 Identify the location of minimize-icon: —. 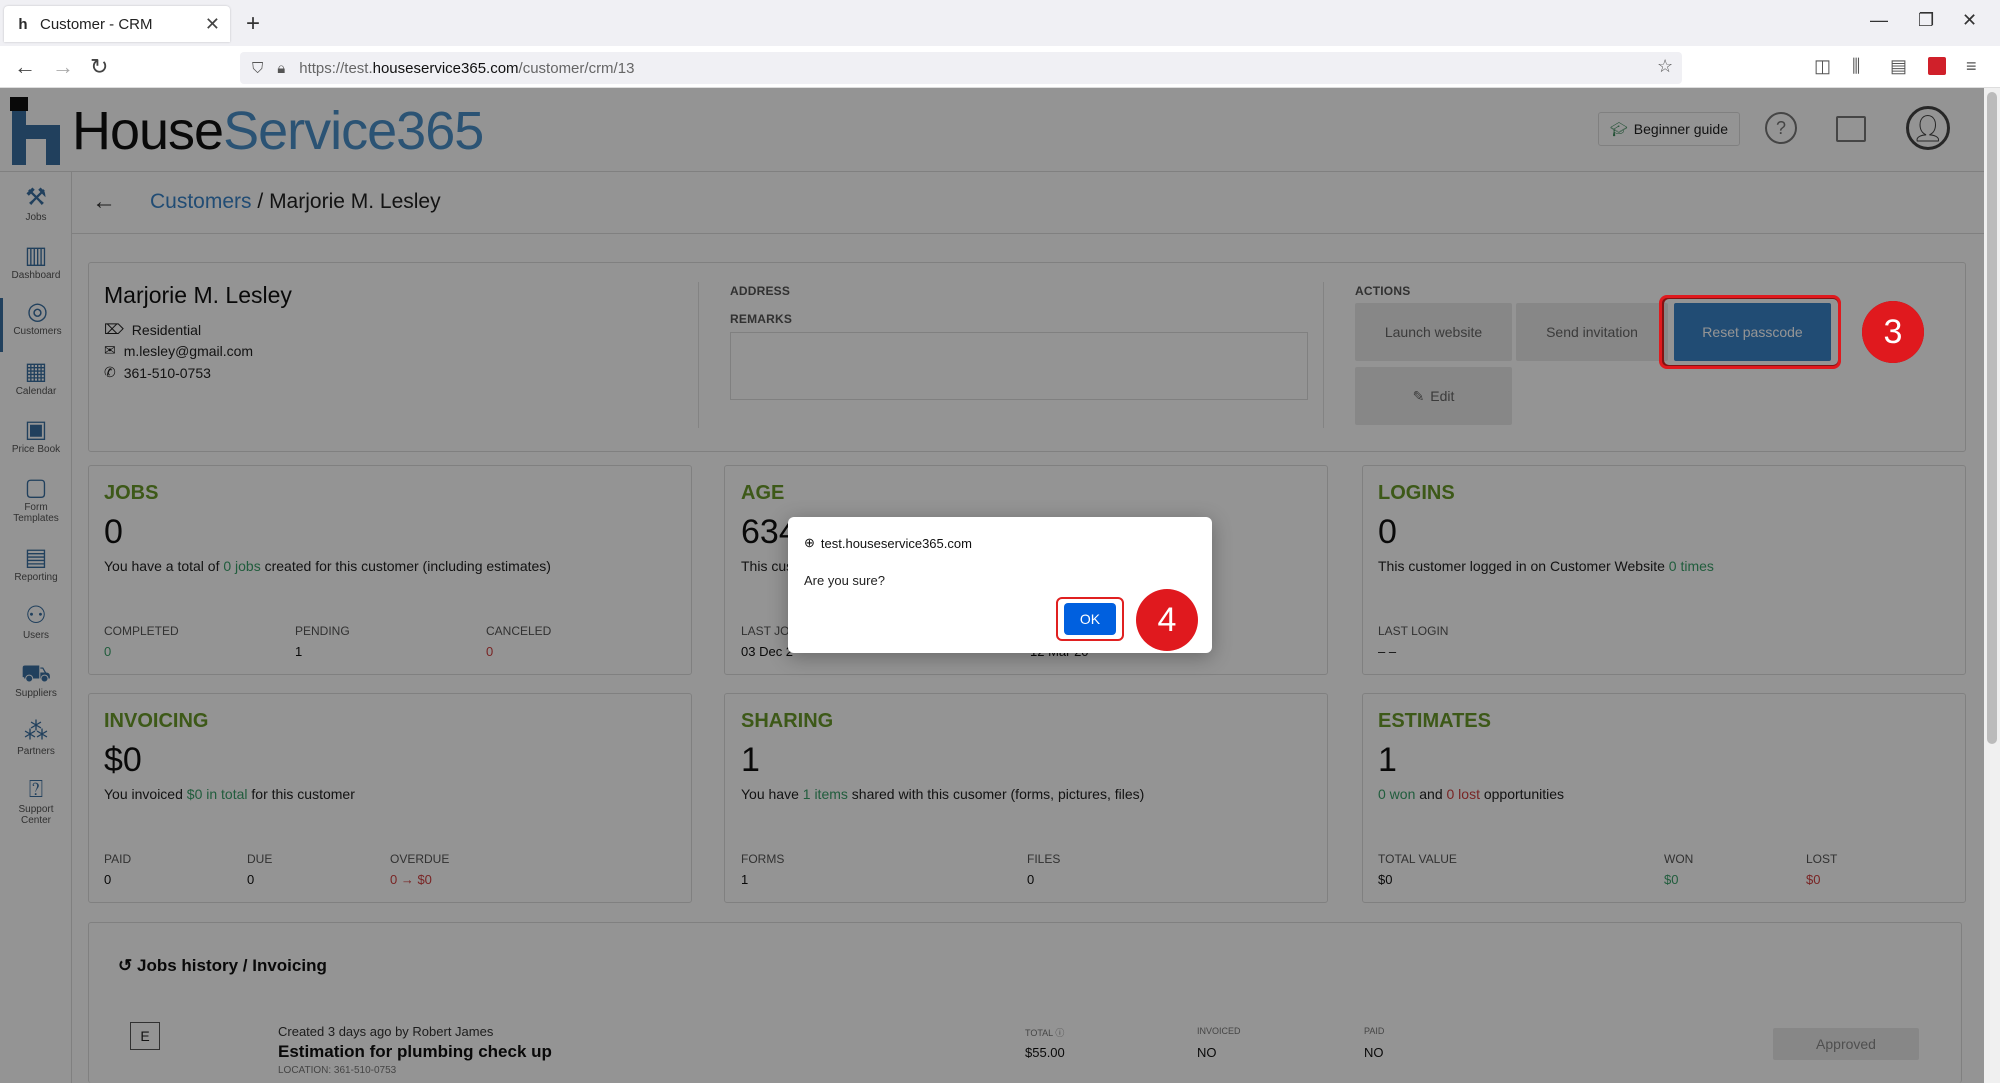
(1879, 20).